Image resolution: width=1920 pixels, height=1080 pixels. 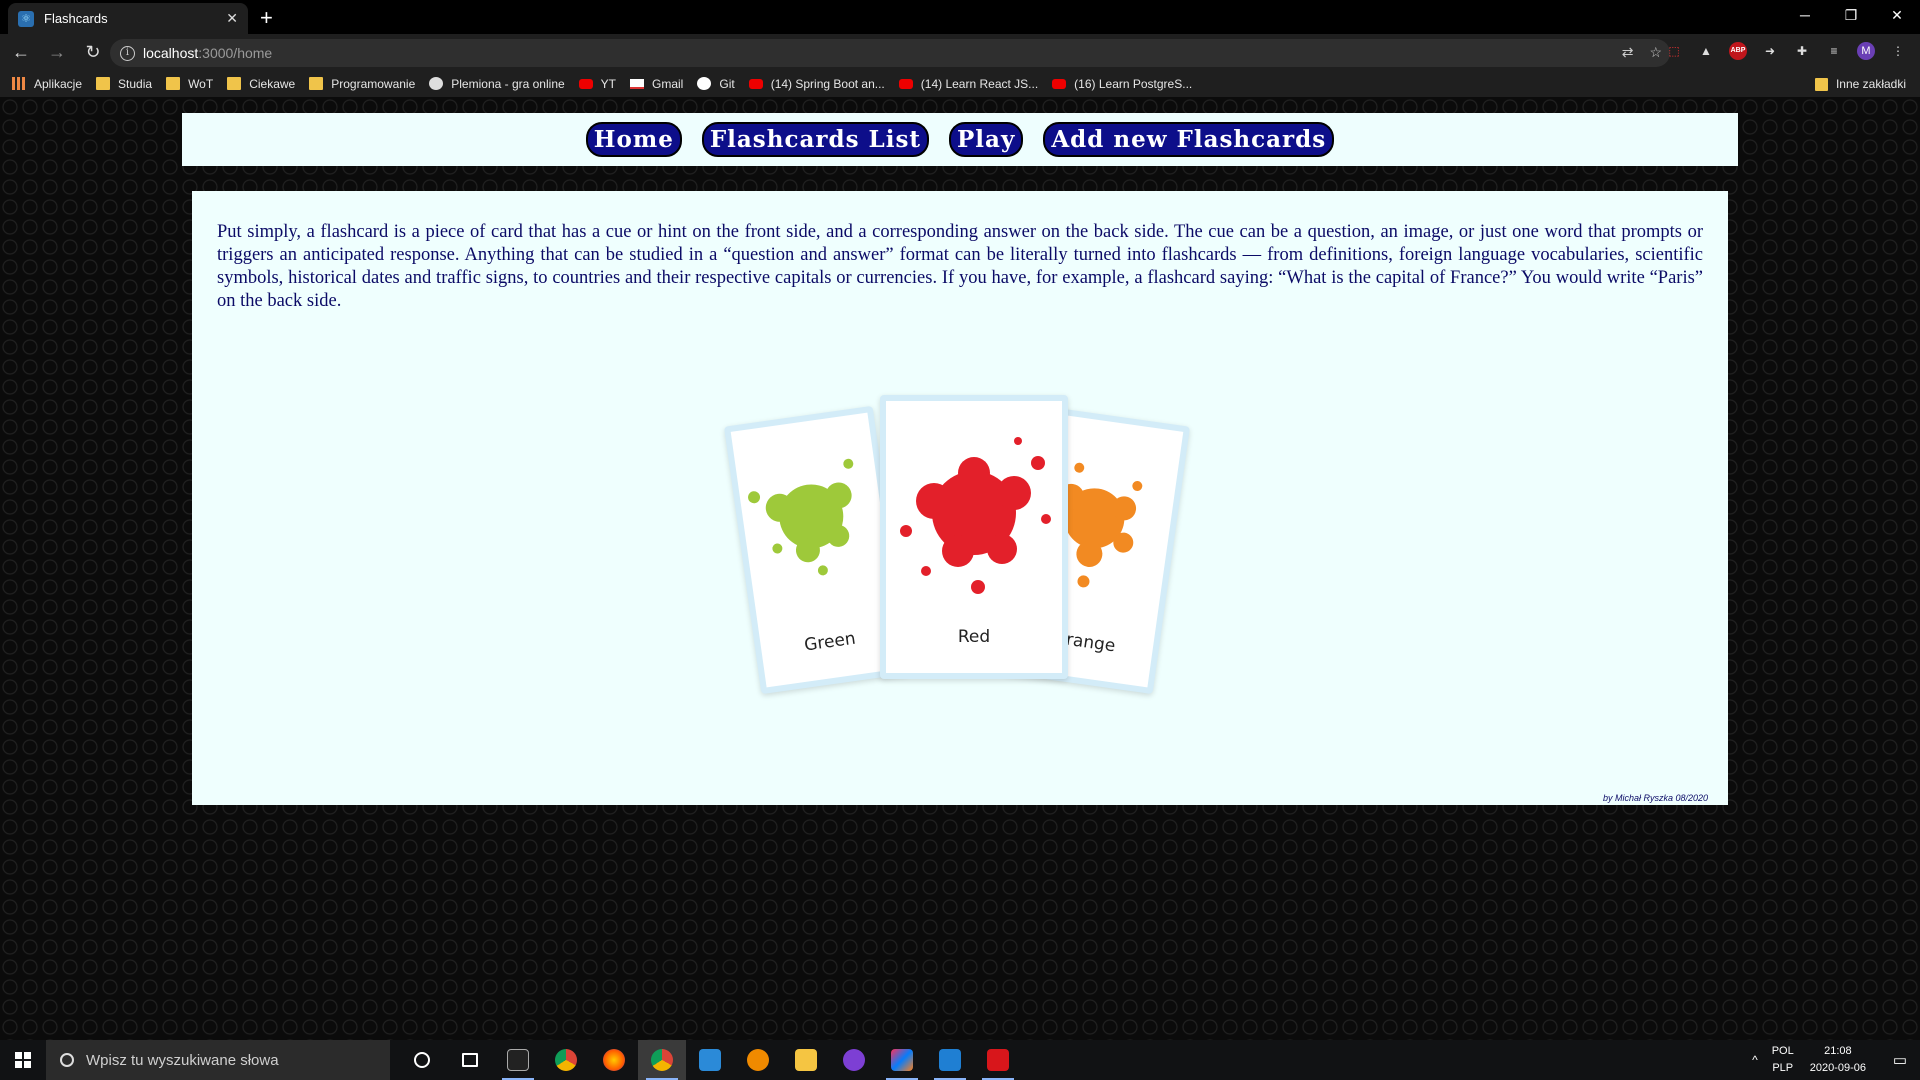 I want to click on acrobat-icon, so click(x=998, y=1060).